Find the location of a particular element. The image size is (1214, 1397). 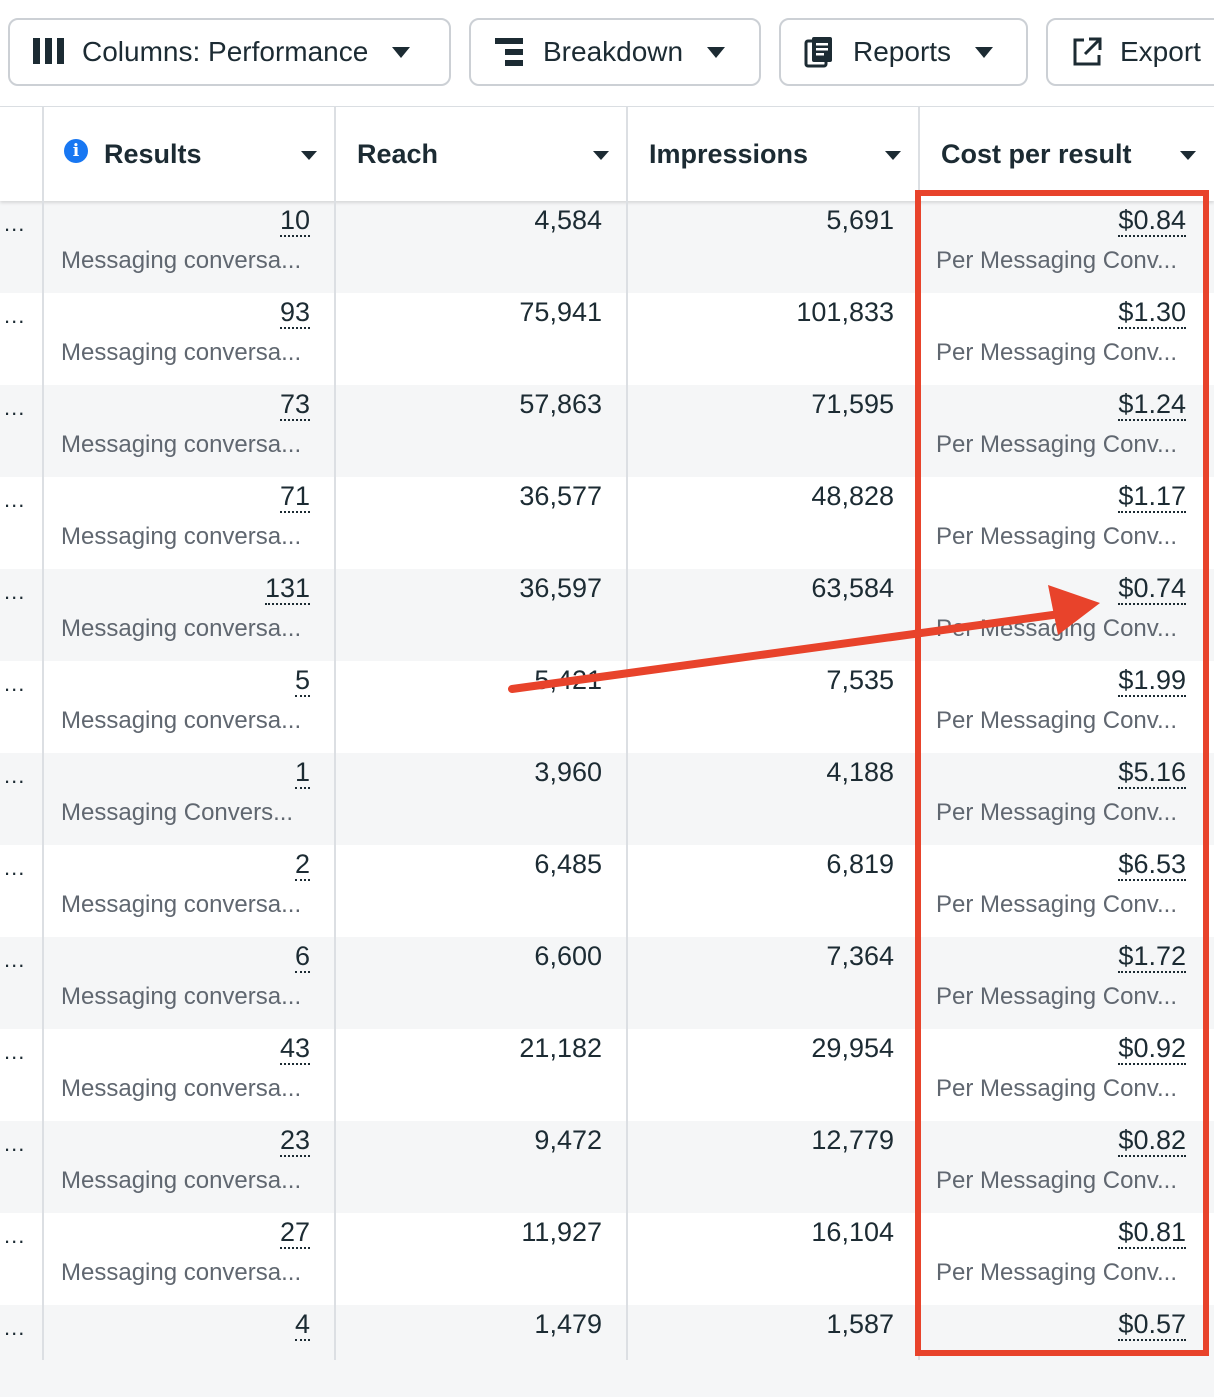

annotation-arrow is located at coordinates (804, 639).